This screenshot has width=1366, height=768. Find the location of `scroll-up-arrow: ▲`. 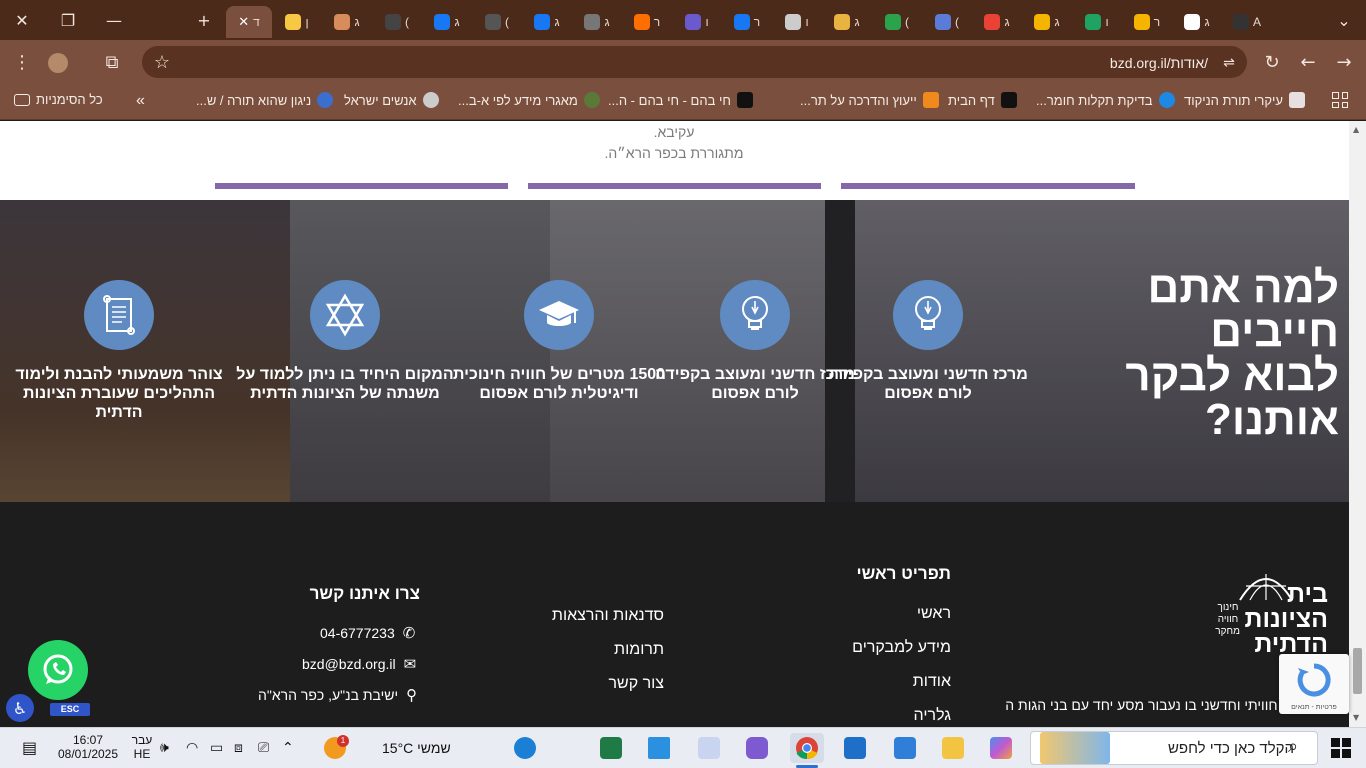

scroll-up-arrow: ▲ is located at coordinates (1356, 129).